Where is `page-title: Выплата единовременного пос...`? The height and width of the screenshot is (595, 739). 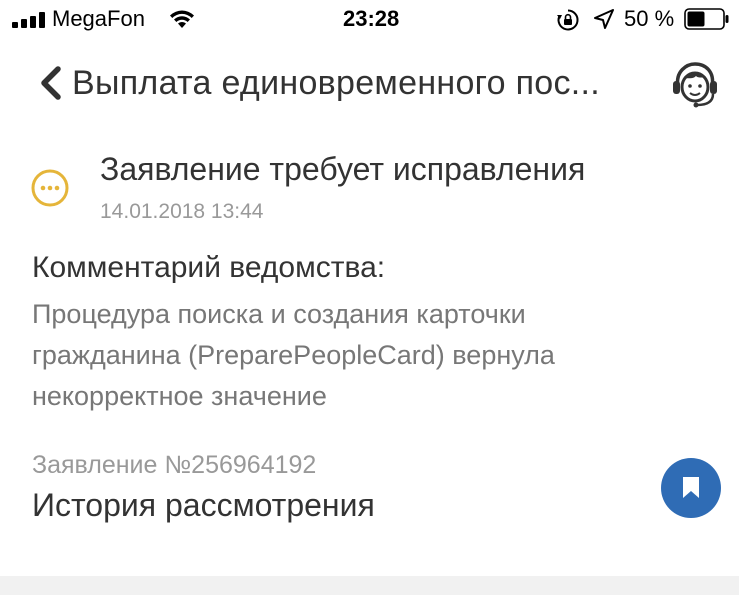
page-title: Выплата единовременного пос... is located at coordinates (336, 83).